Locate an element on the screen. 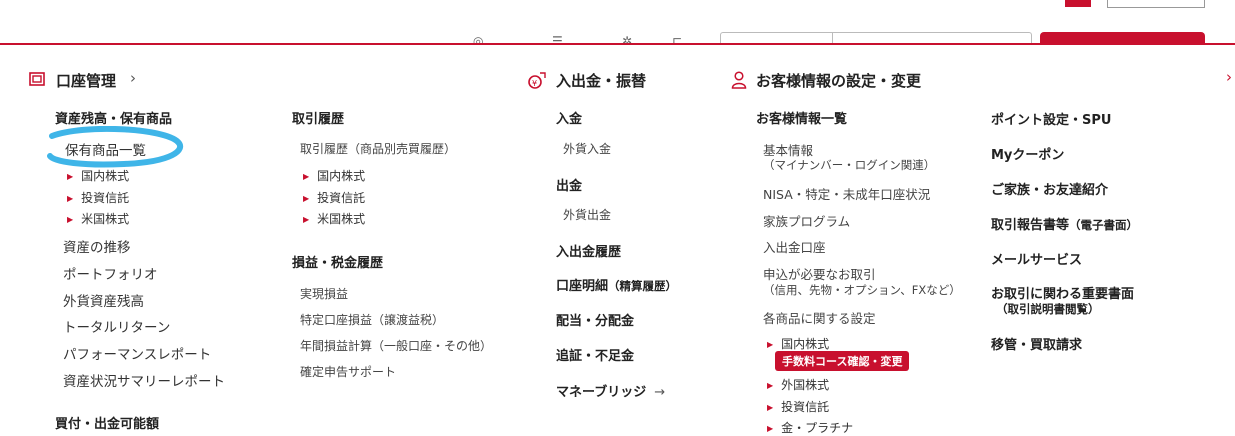 Image resolution: width=1235 pixels, height=436 pixels. dividend-link: 配当・分配金 is located at coordinates (595, 319).